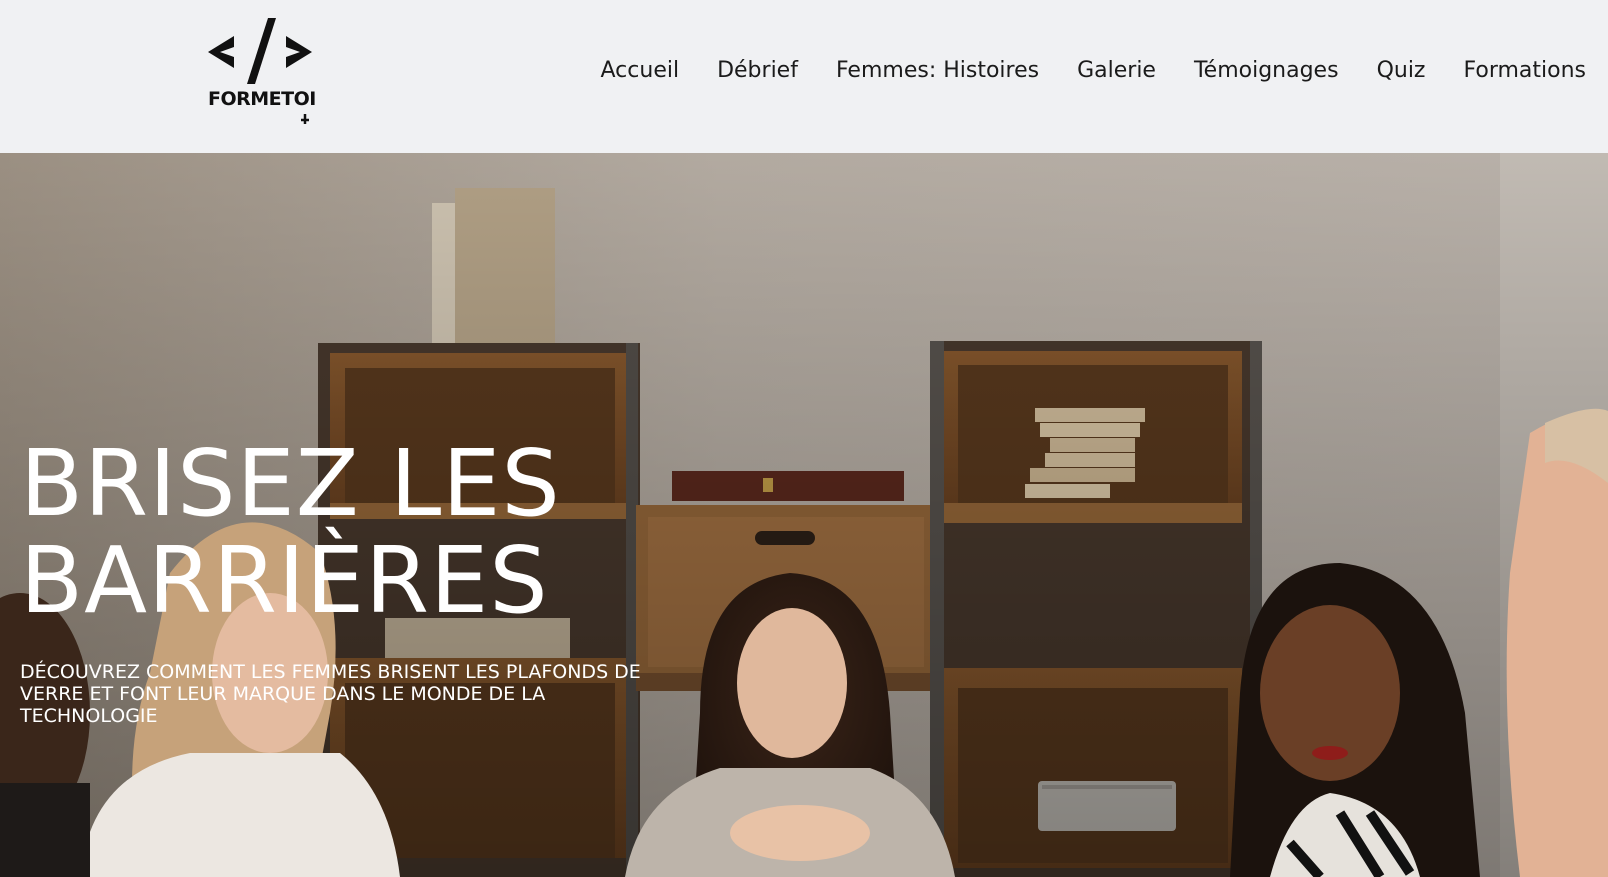 The height and width of the screenshot is (877, 1608). I want to click on nav-item-quiz: Quiz, so click(1401, 71).